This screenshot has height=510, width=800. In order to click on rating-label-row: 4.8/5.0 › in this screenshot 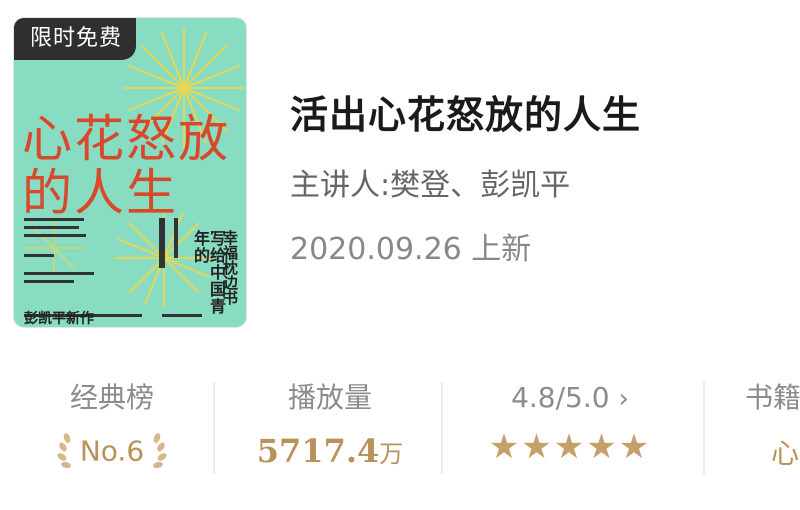, I will do `click(570, 398)`.